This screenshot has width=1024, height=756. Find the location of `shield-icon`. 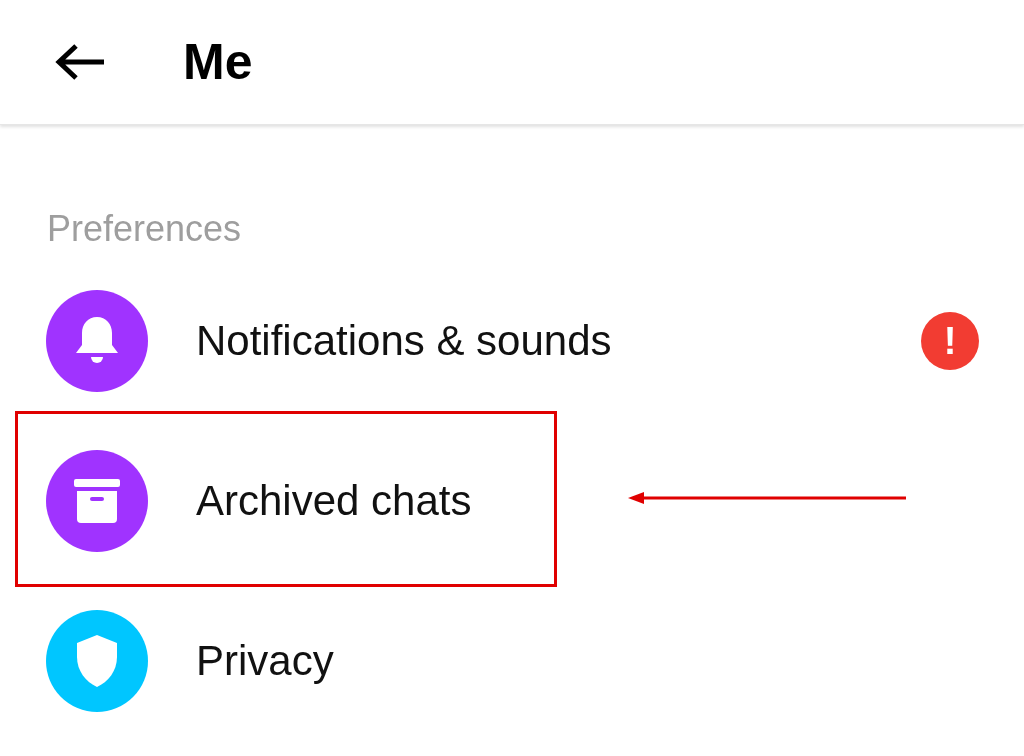

shield-icon is located at coordinates (97, 661).